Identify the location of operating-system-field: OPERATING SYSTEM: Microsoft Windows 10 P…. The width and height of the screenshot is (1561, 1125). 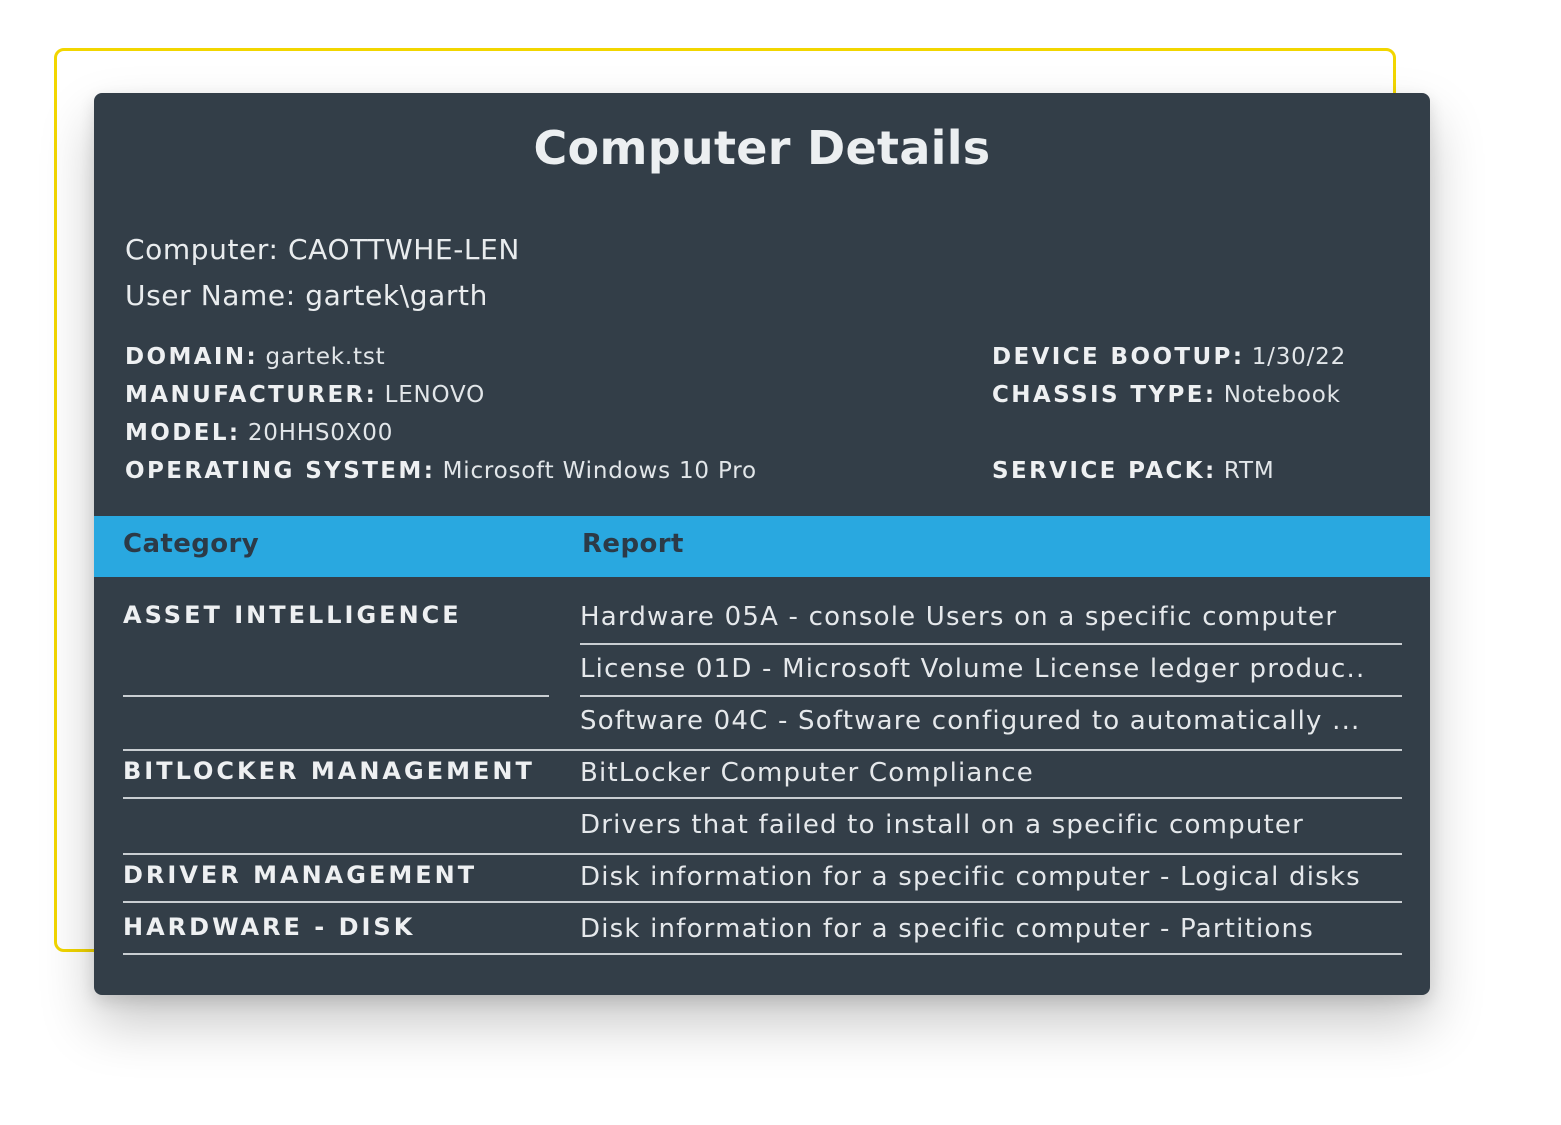
(441, 471).